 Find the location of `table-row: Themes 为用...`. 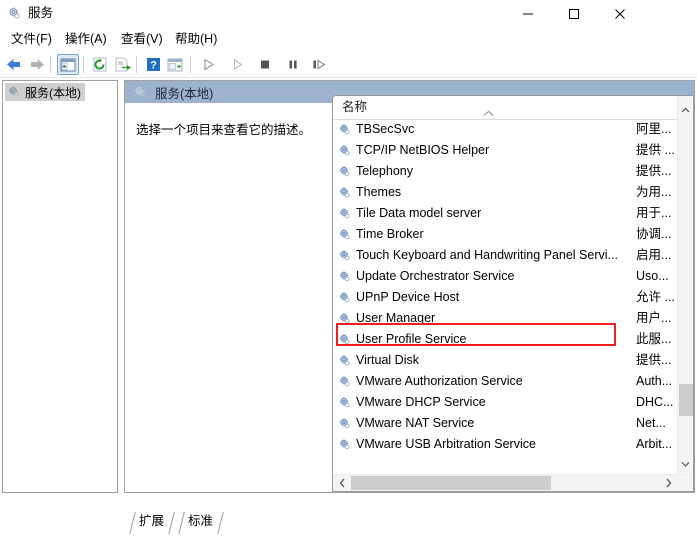

table-row: Themes 为用... is located at coordinates (505, 192).